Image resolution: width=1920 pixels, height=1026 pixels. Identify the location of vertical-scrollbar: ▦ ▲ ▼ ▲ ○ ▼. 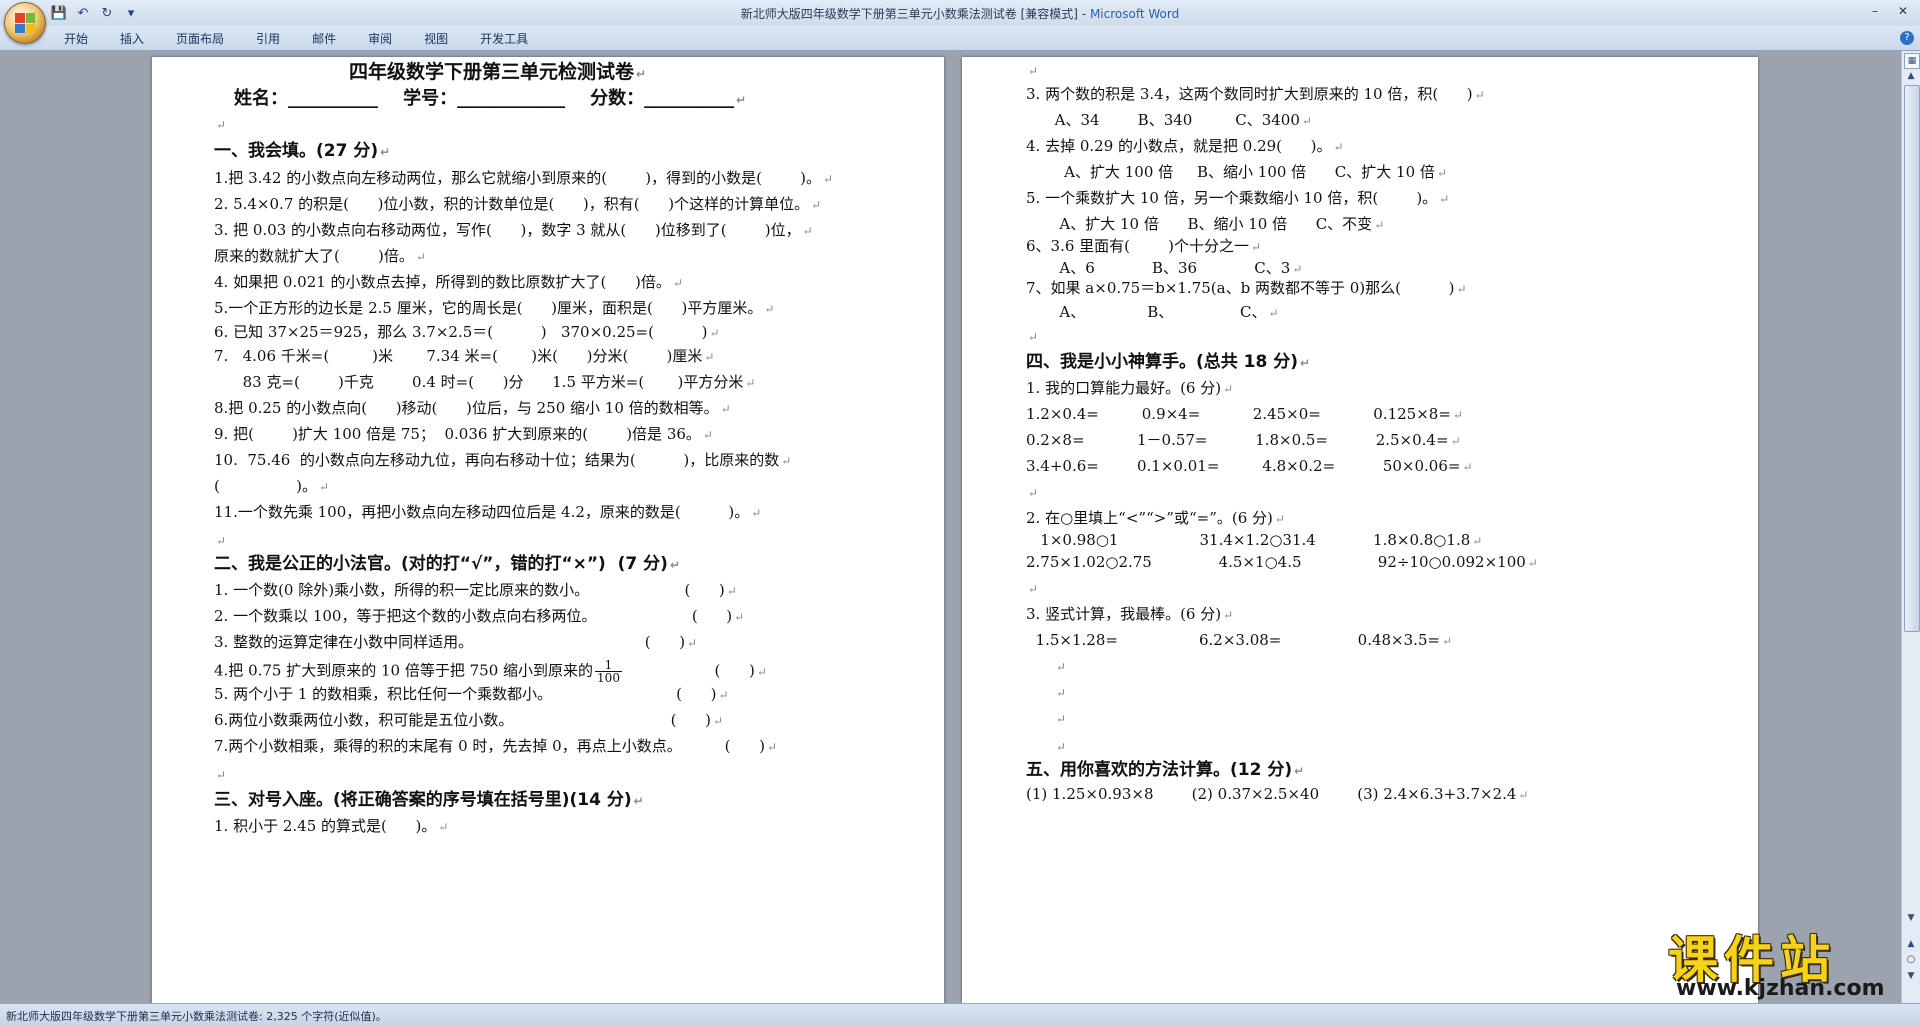
(1910, 527).